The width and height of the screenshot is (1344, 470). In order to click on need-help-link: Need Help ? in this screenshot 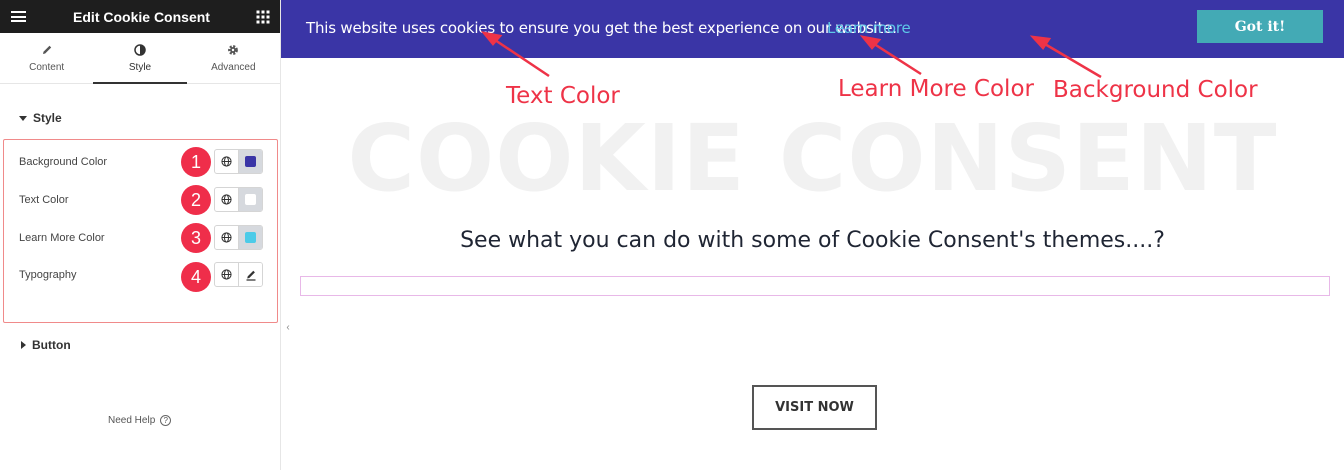, I will do `click(140, 420)`.